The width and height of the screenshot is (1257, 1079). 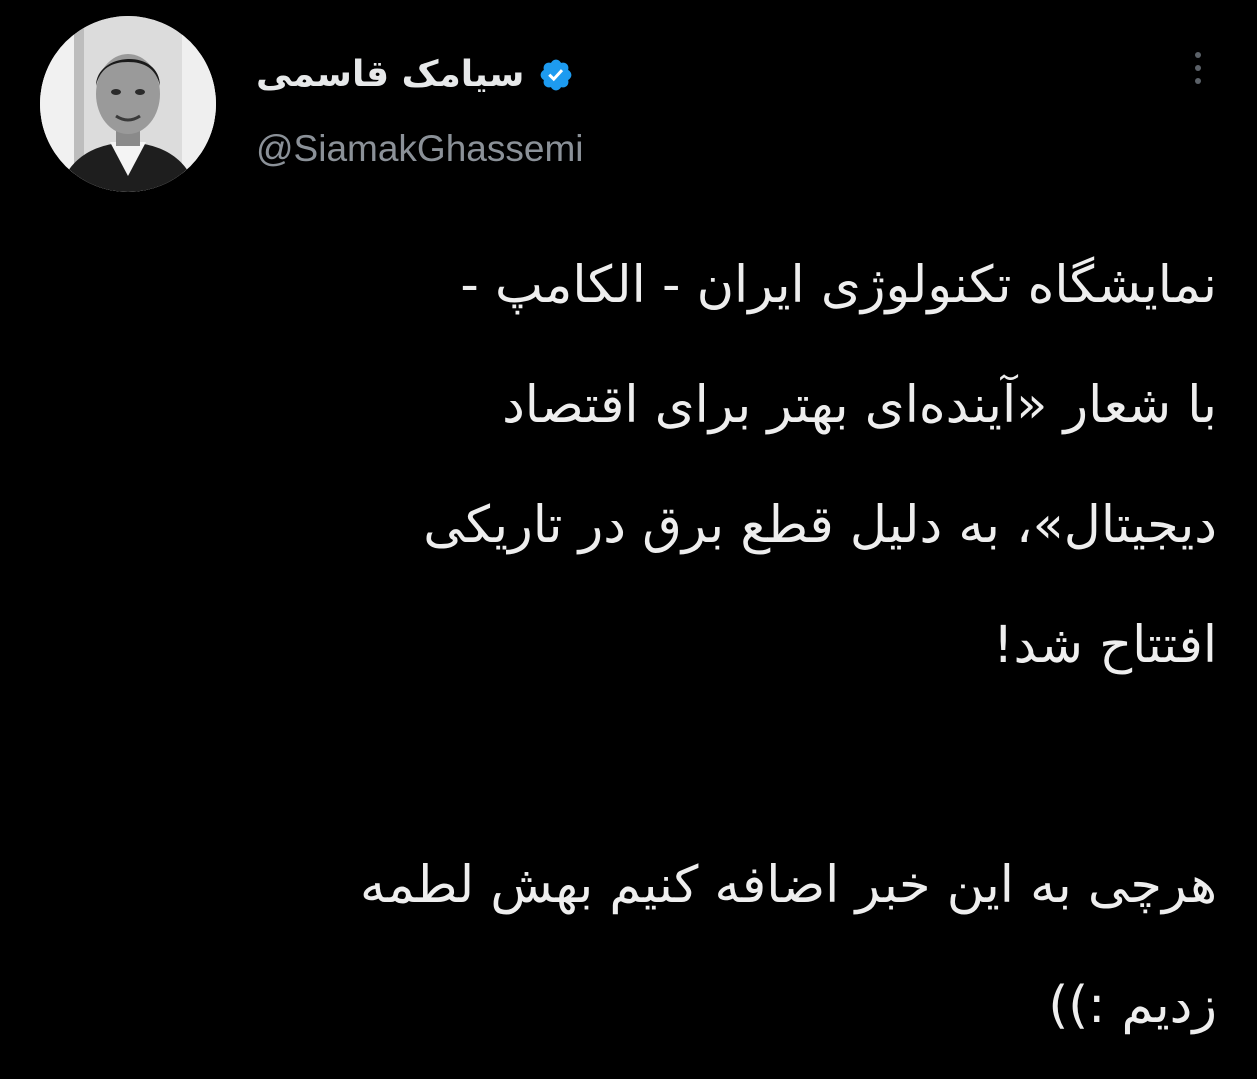 What do you see at coordinates (1132, 1005) in the screenshot?
I see `tweet-line: زدیم :))` at bounding box center [1132, 1005].